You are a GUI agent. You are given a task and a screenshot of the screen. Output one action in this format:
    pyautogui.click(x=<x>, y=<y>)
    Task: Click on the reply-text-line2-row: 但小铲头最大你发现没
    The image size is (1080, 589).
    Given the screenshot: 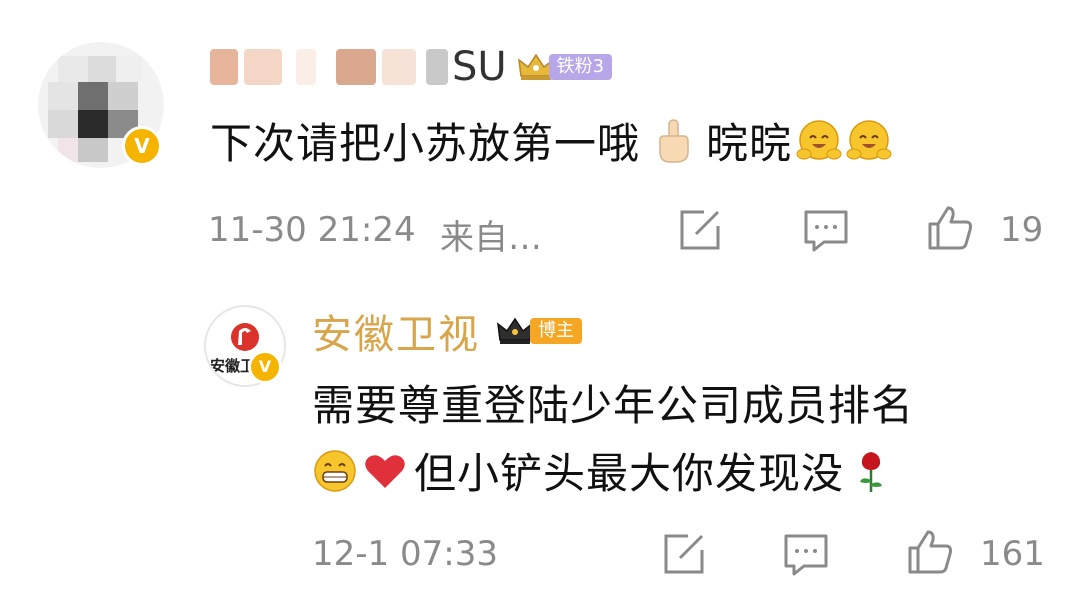 What is the action you would take?
    pyautogui.click(x=603, y=470)
    